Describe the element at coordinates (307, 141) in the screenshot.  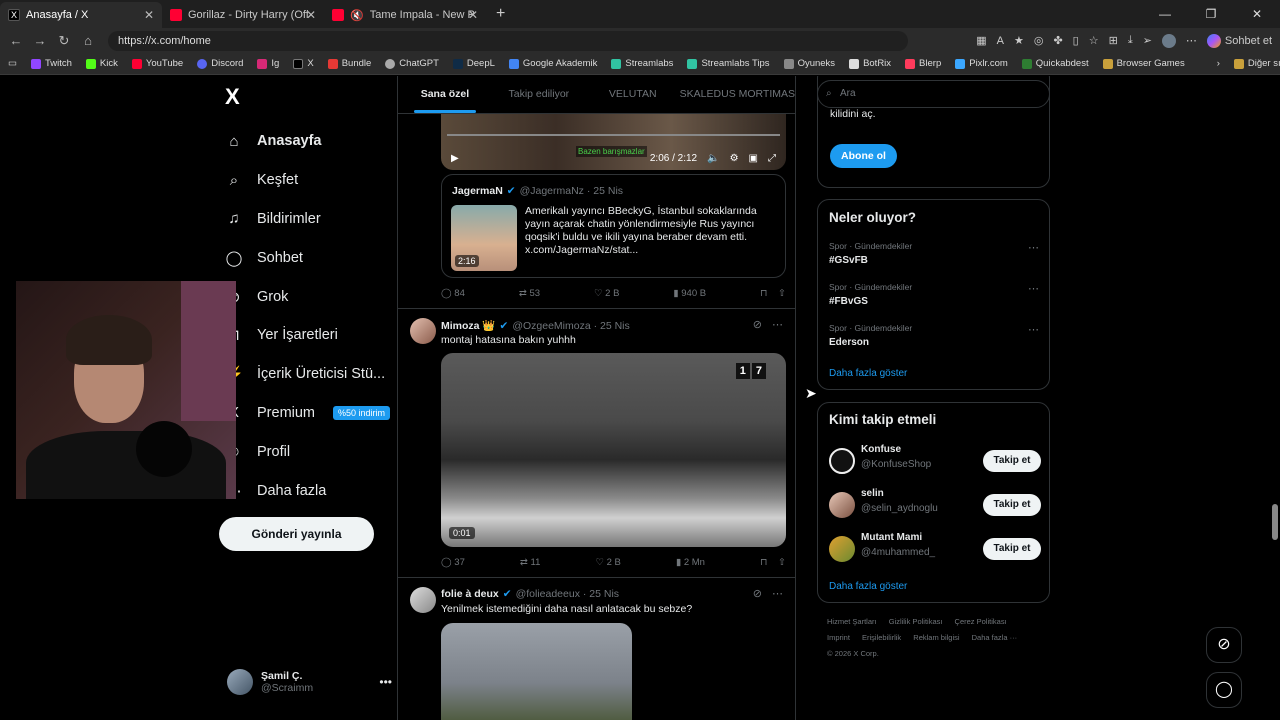
I see `nav-item-home: ⌂ Anasayfa` at that location.